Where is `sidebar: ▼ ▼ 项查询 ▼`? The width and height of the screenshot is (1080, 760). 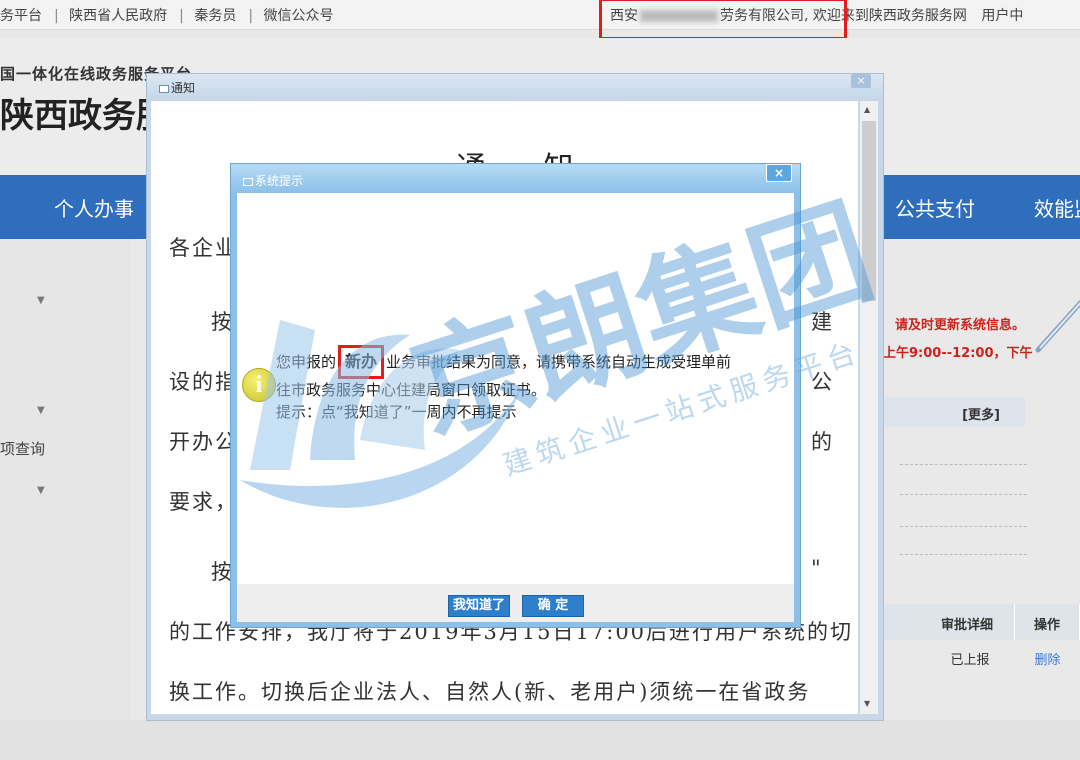
sidebar: ▼ ▼ 项查询 ▼ is located at coordinates (65, 499).